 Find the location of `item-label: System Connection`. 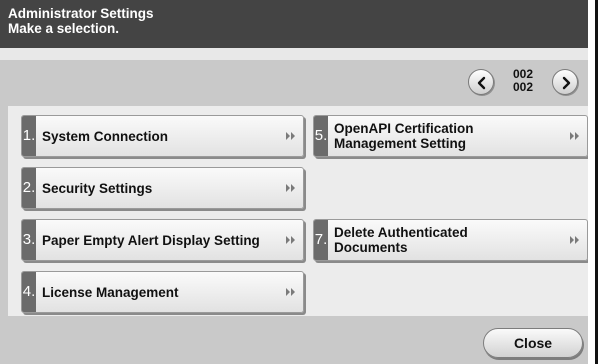

item-label: System Connection is located at coordinates (105, 136).